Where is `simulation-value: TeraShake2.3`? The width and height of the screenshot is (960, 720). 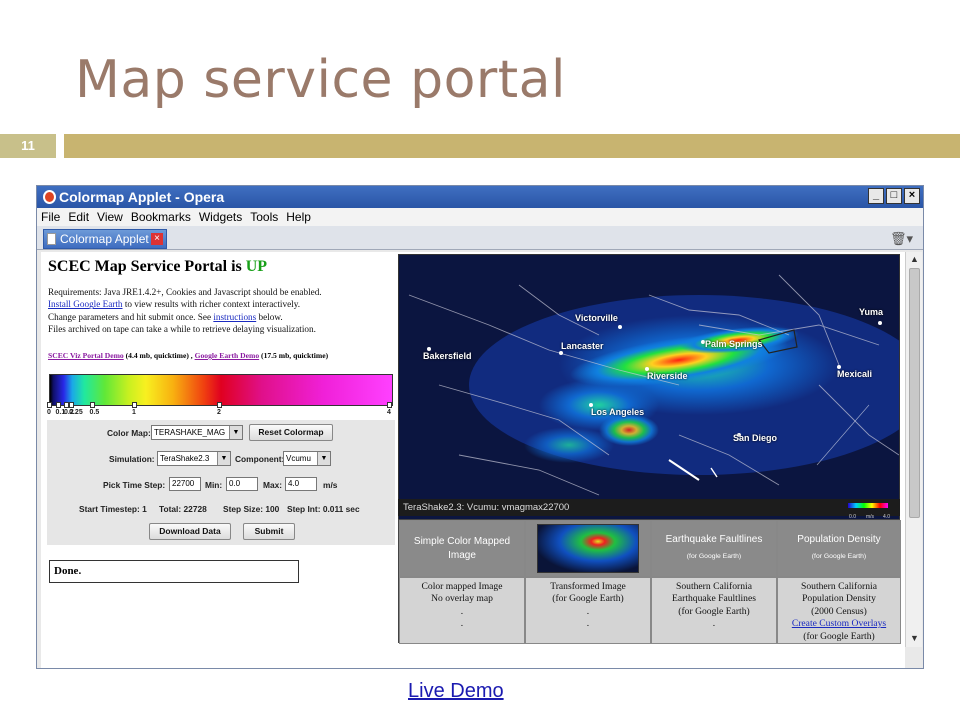
simulation-value: TeraShake2.3 is located at coordinates (185, 458).